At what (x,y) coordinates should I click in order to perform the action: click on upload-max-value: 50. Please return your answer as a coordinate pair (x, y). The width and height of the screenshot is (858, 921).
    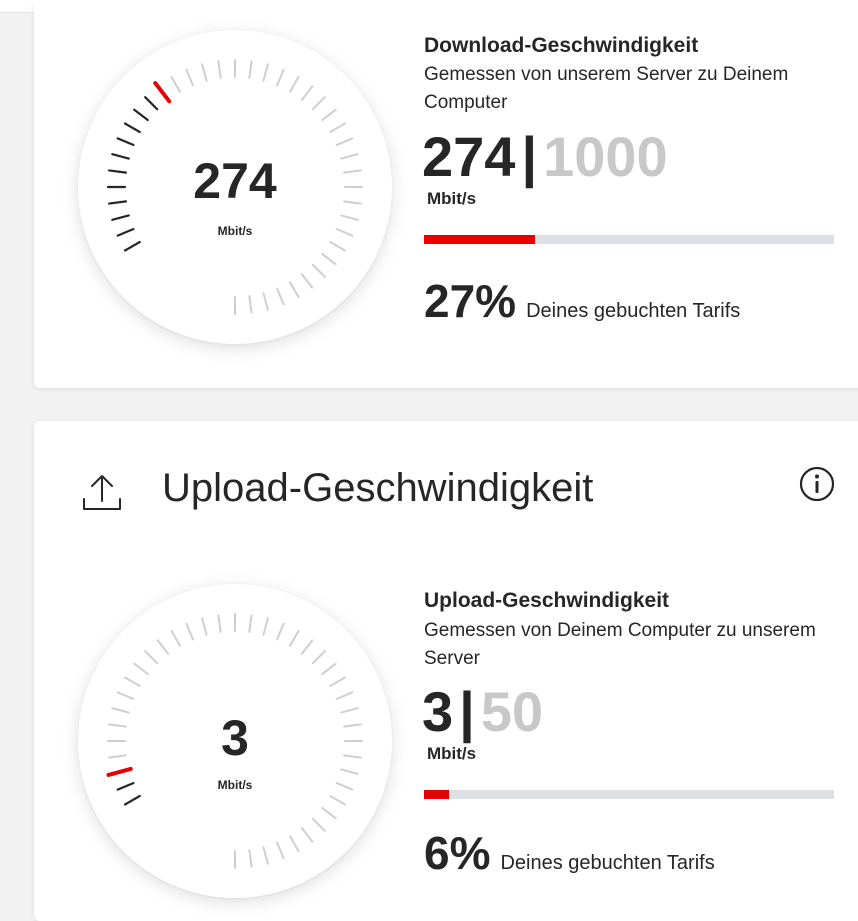
    Looking at the image, I should click on (512, 711).